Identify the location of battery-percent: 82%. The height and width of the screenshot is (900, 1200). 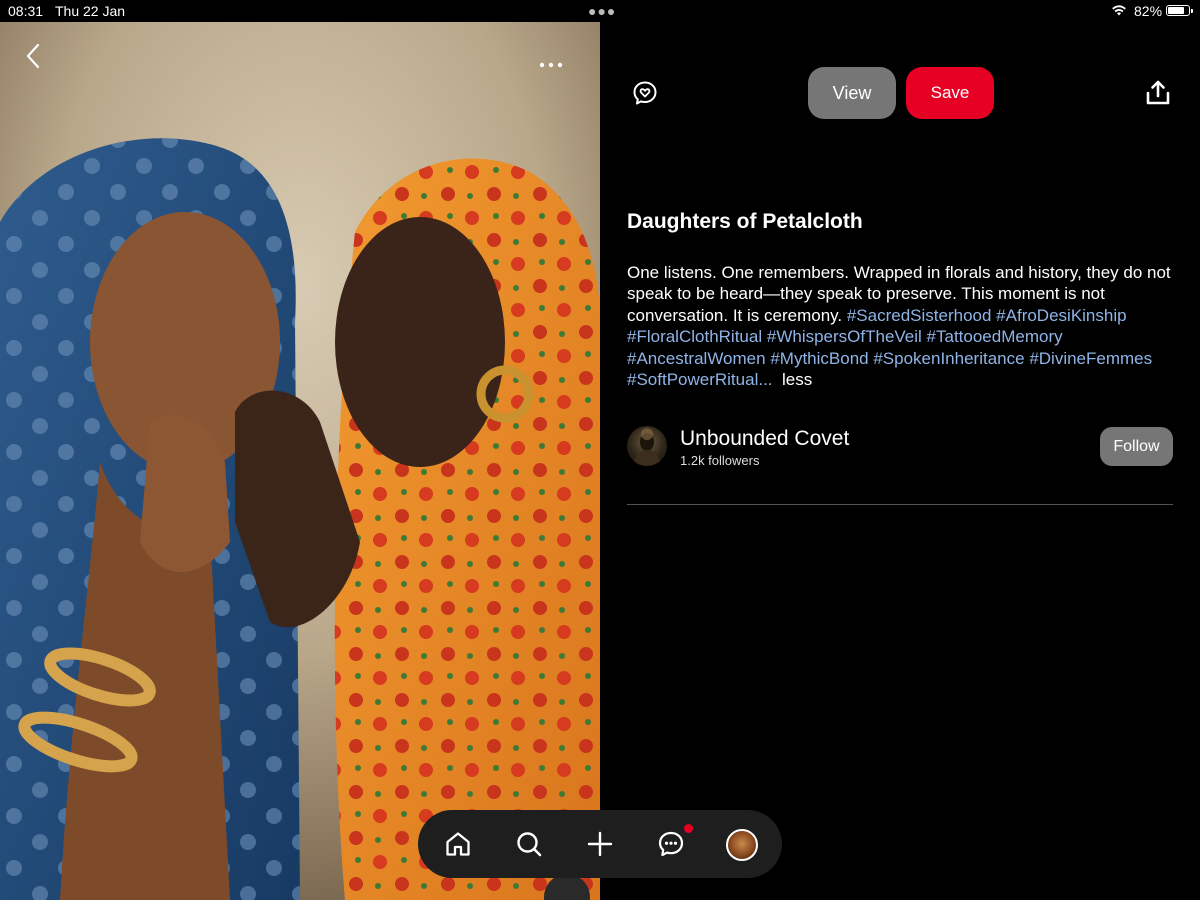
(1148, 11).